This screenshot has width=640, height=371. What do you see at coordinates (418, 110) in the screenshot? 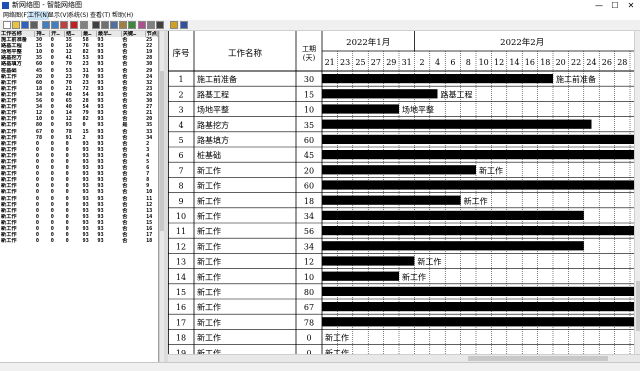
I see `bar-label: 场地平整` at bounding box center [418, 110].